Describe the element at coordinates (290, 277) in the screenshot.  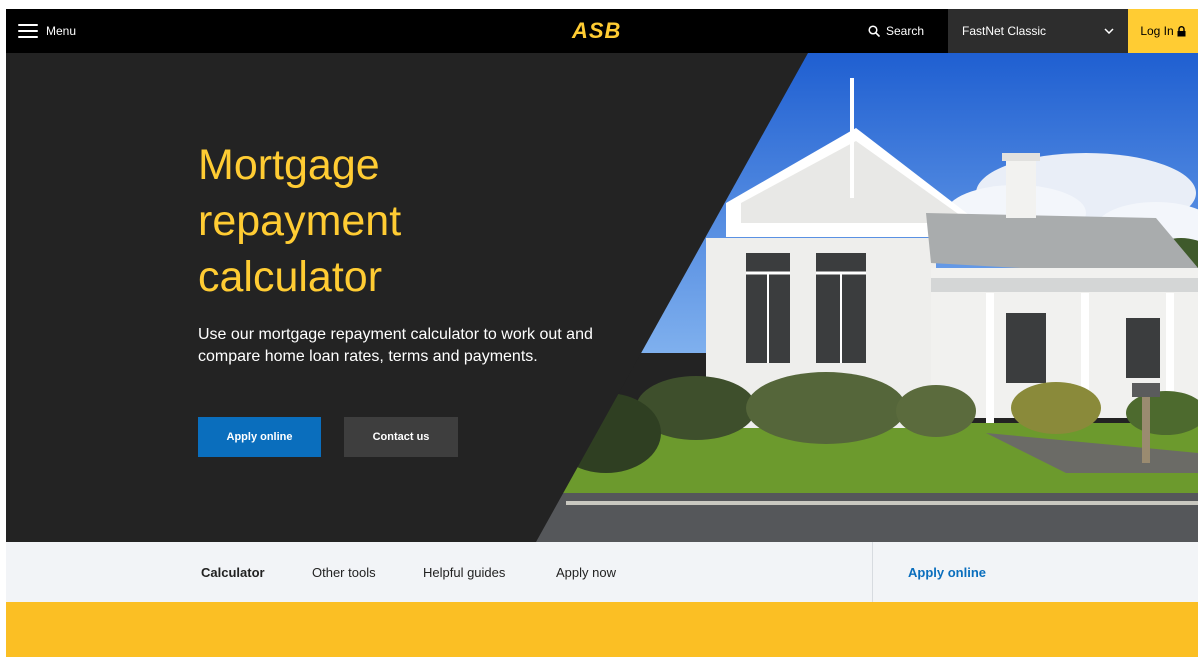
I see `hero-title-line: calculator` at that location.